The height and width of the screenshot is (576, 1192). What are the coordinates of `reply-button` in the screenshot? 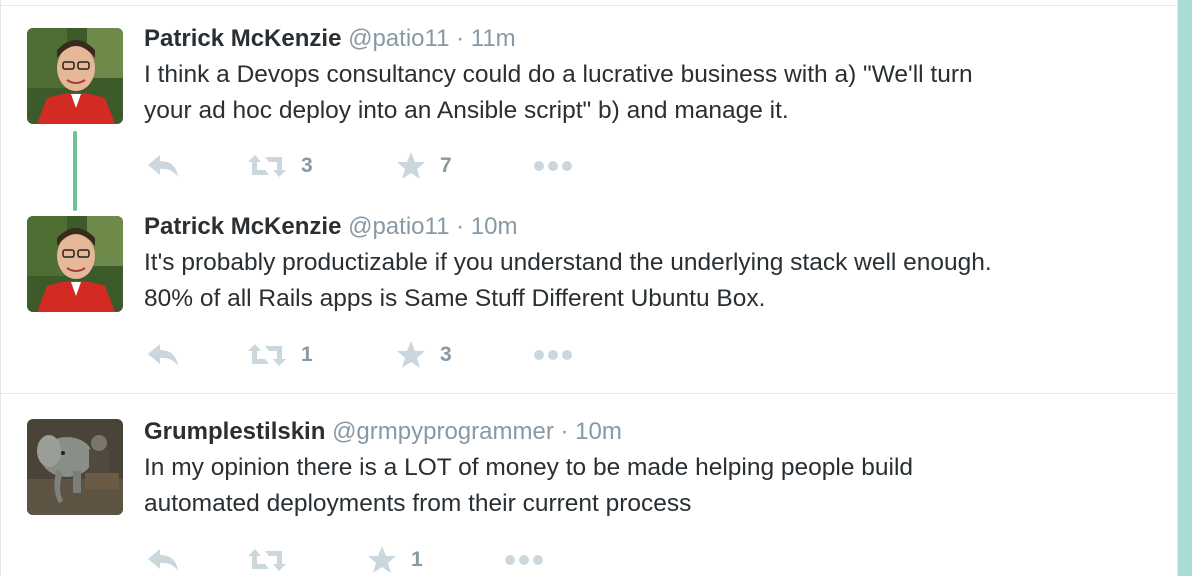 It's located at (163, 560).